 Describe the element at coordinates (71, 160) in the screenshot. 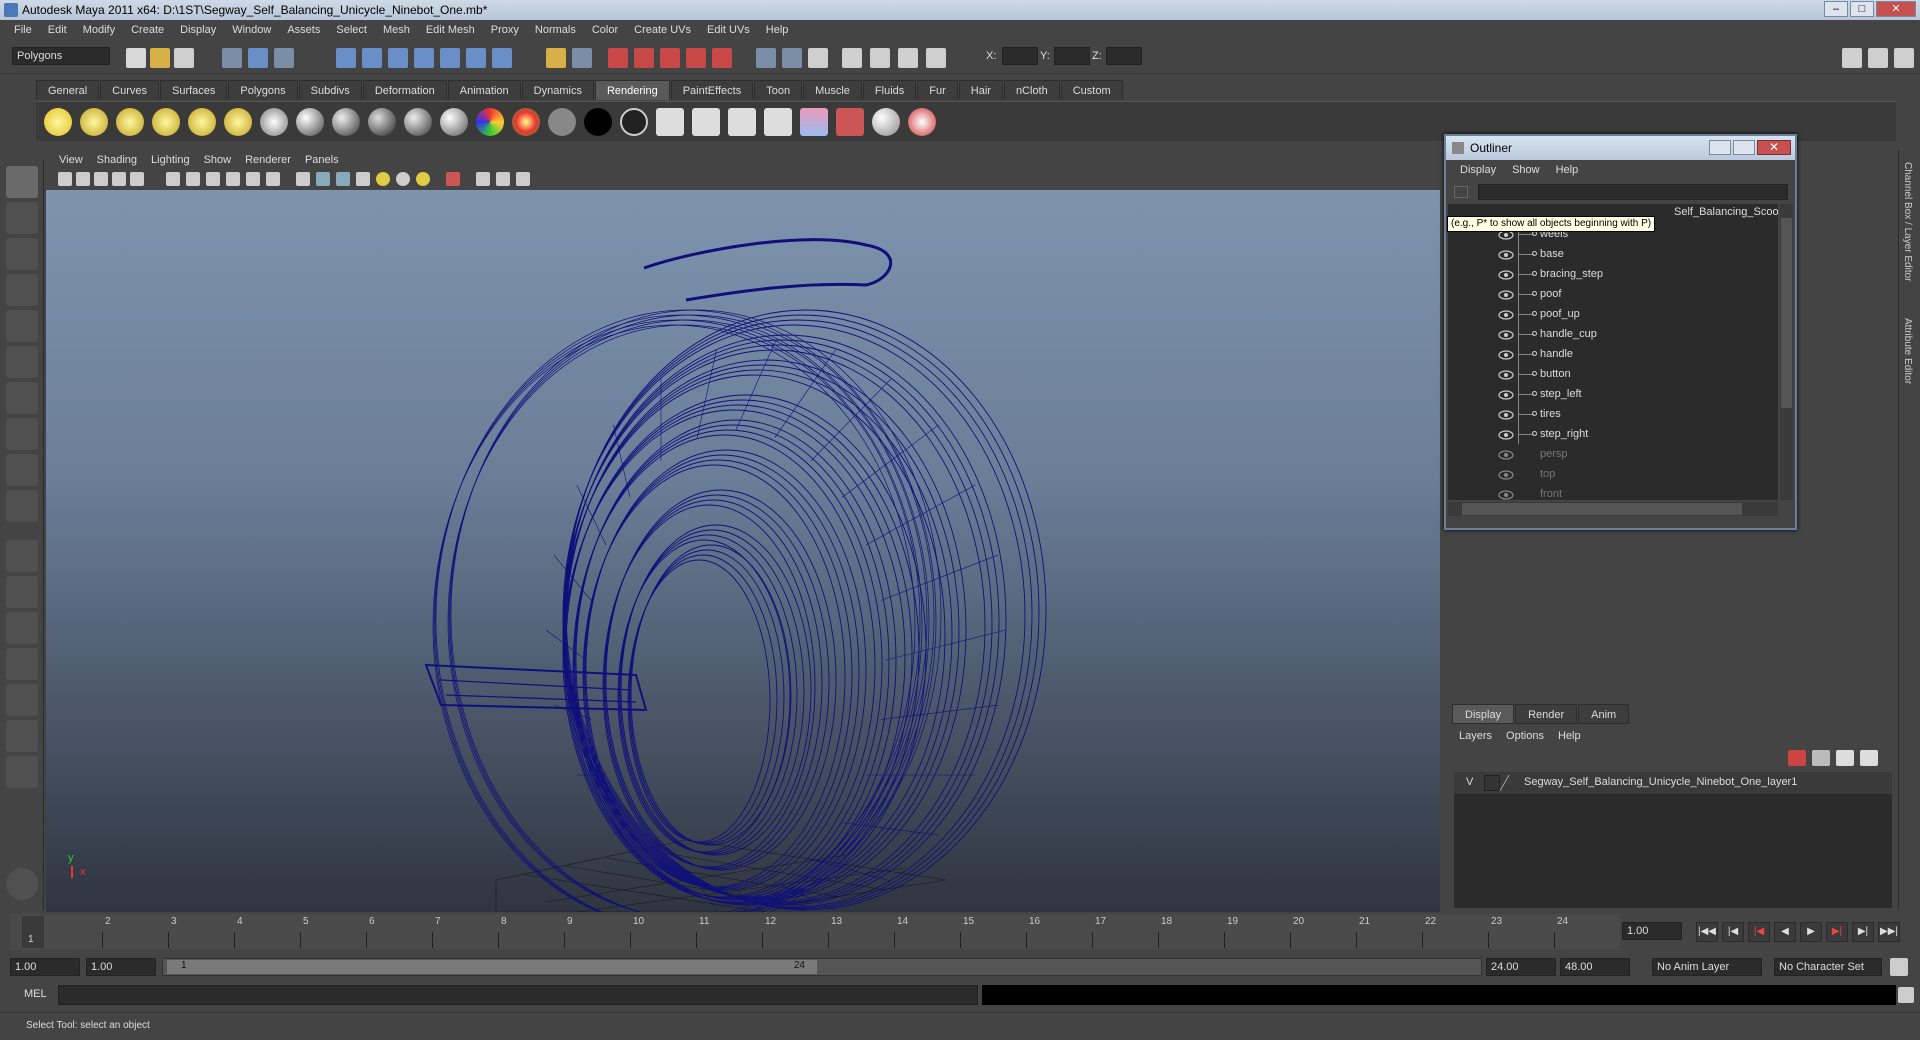

I see `vp-menu-view: View` at that location.